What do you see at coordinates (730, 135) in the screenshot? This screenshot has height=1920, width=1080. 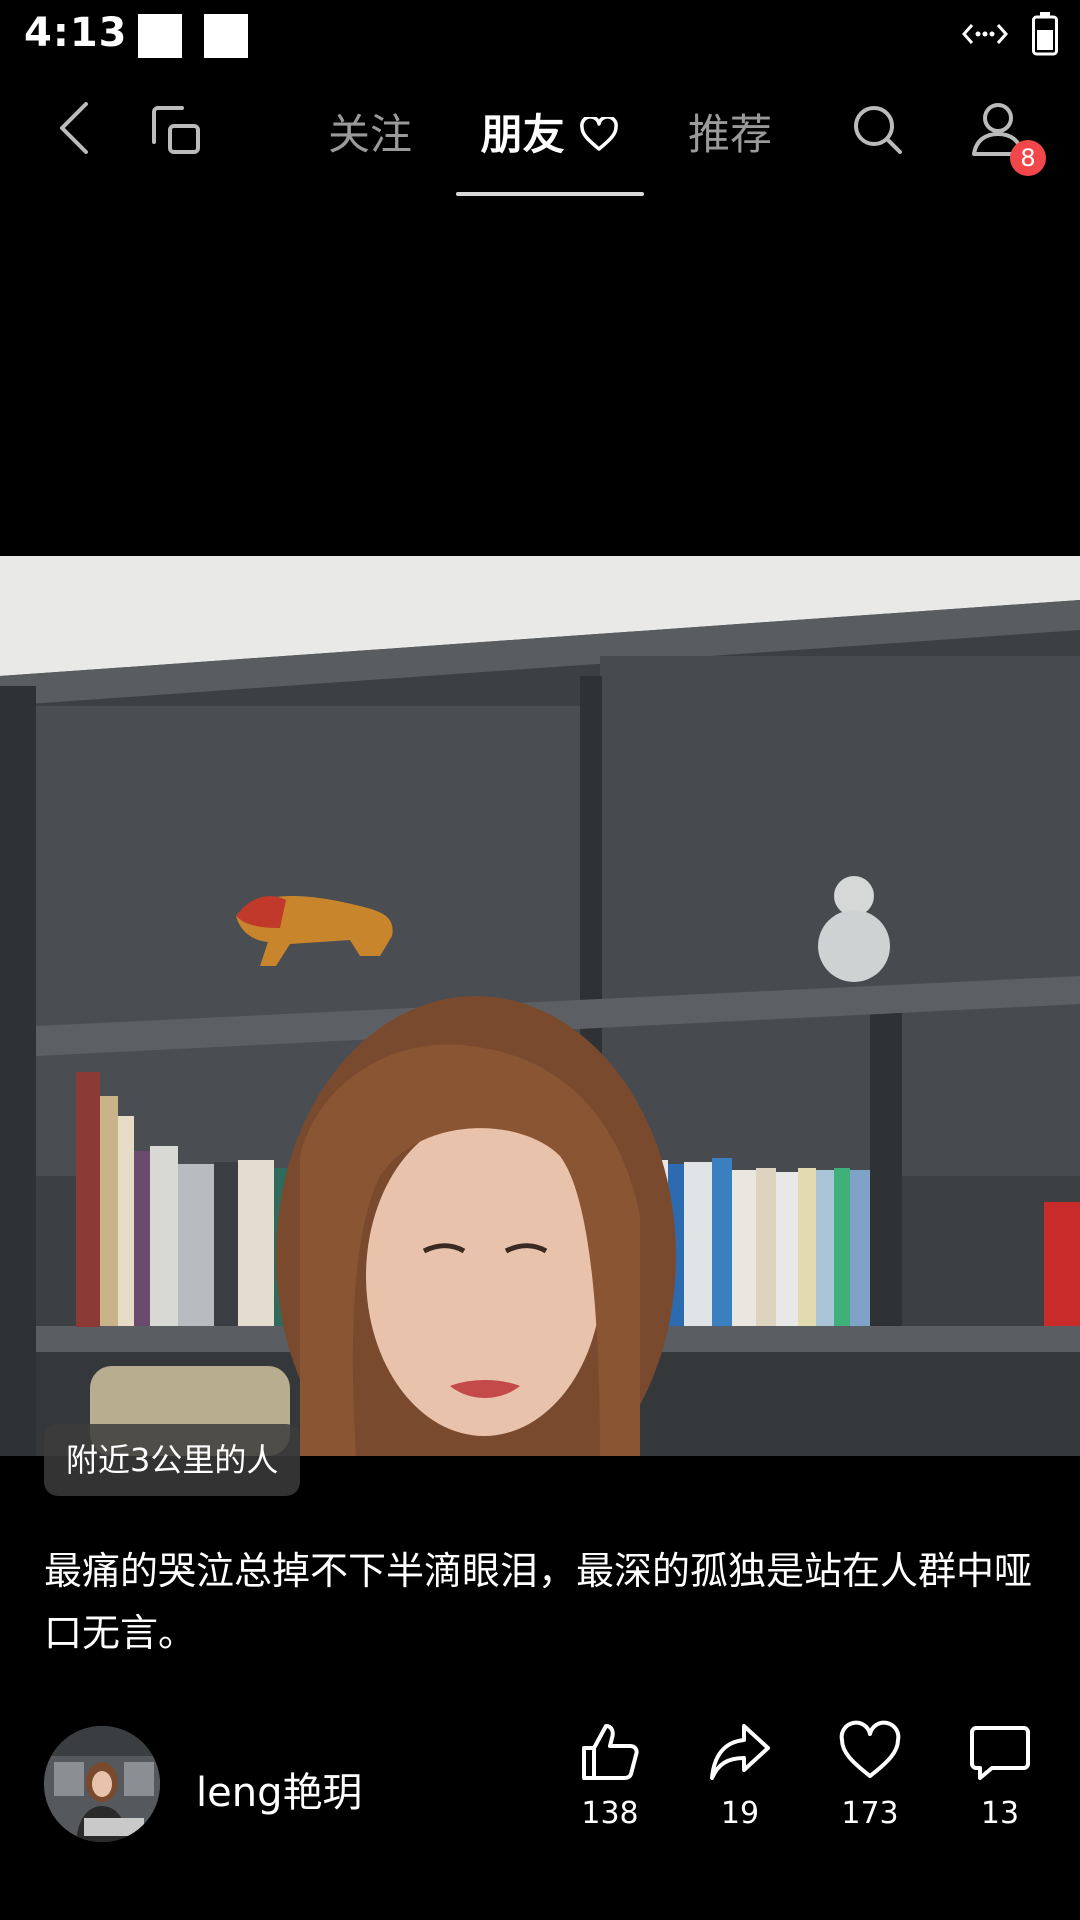 I see `tab-recommended: 推荐` at bounding box center [730, 135].